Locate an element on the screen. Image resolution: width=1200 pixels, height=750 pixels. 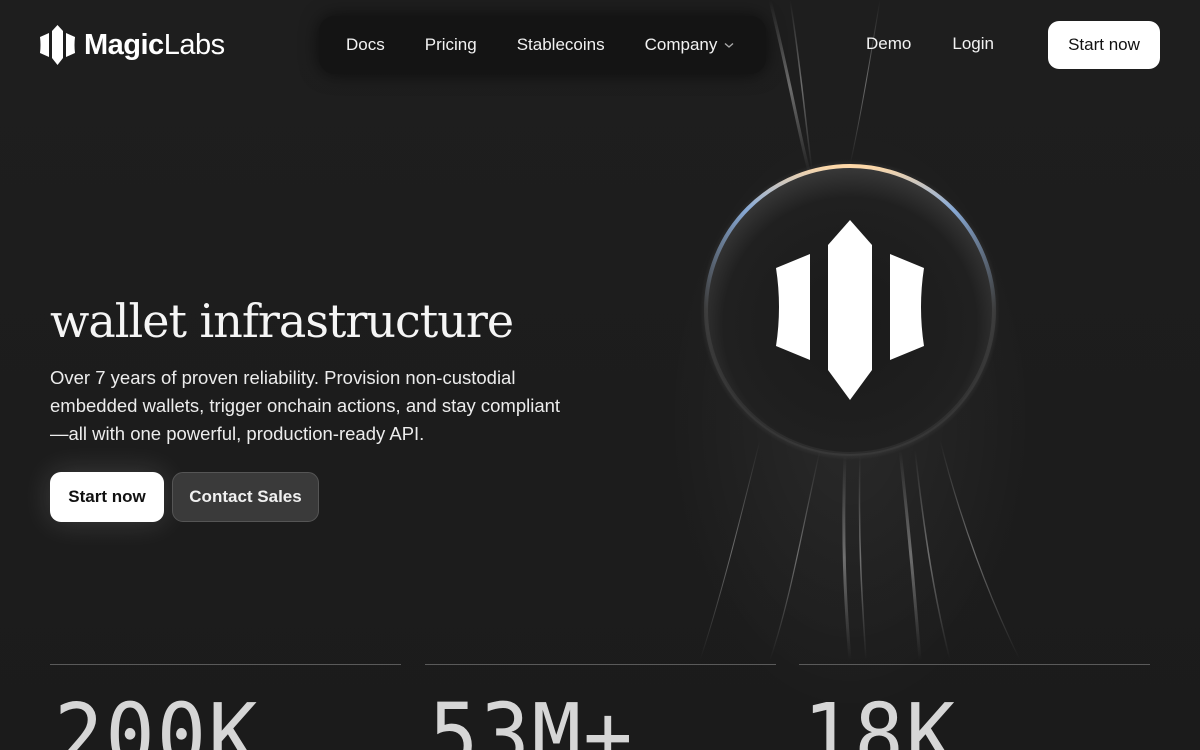
brand-logo: MagicLabs is located at coordinates (132, 45).